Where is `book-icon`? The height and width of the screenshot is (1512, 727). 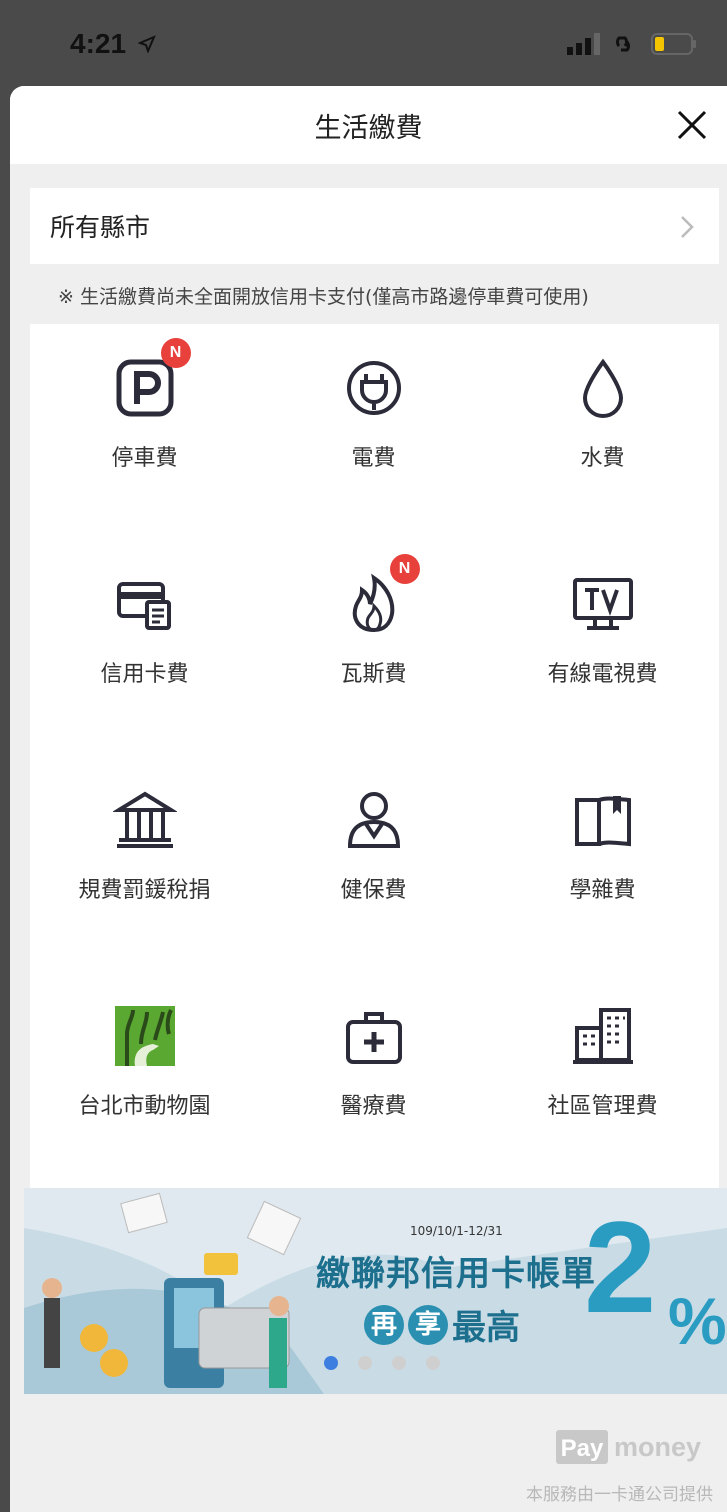 book-icon is located at coordinates (603, 820).